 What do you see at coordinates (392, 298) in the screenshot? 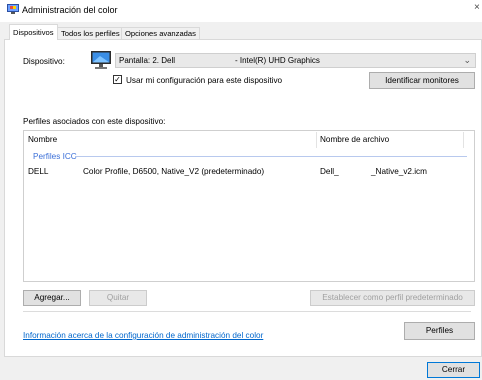
I see `set-default-button: Establecer como perfil predeterminado` at bounding box center [392, 298].